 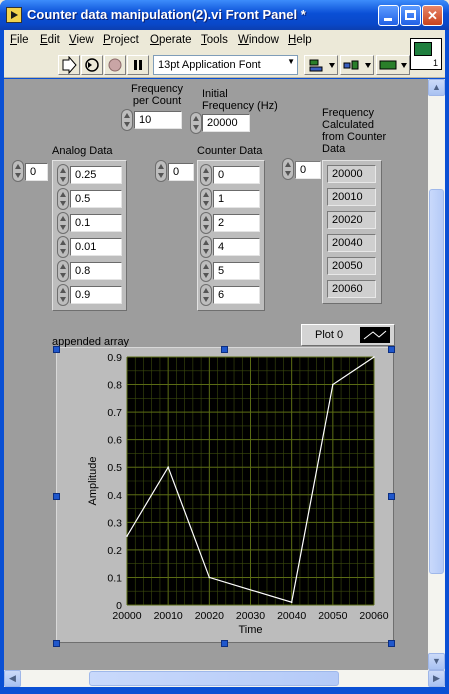 I want to click on scroll-down-button: ▼, so click(x=436, y=661).